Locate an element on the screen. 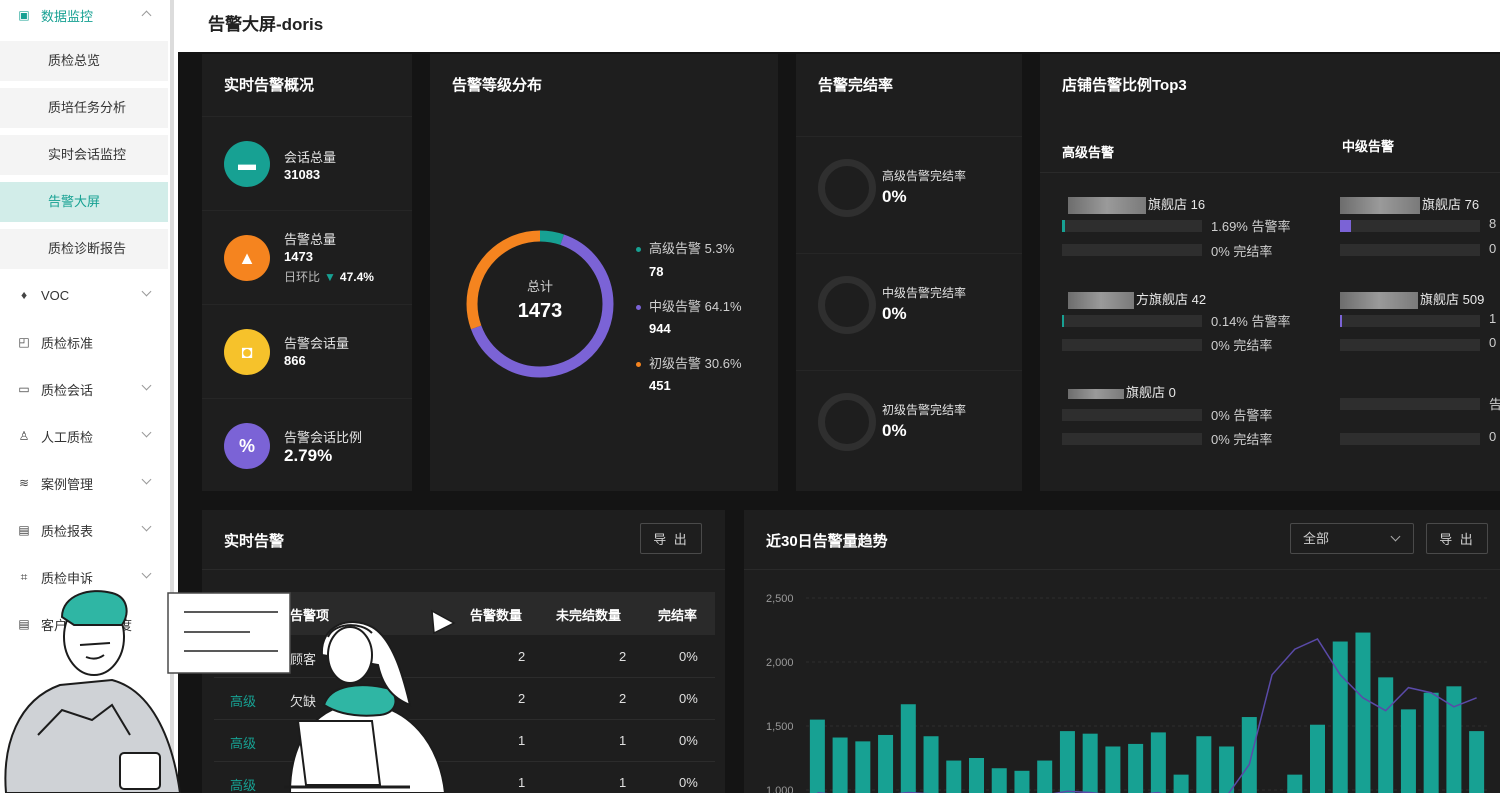  overview-value: 866 is located at coordinates (295, 360).